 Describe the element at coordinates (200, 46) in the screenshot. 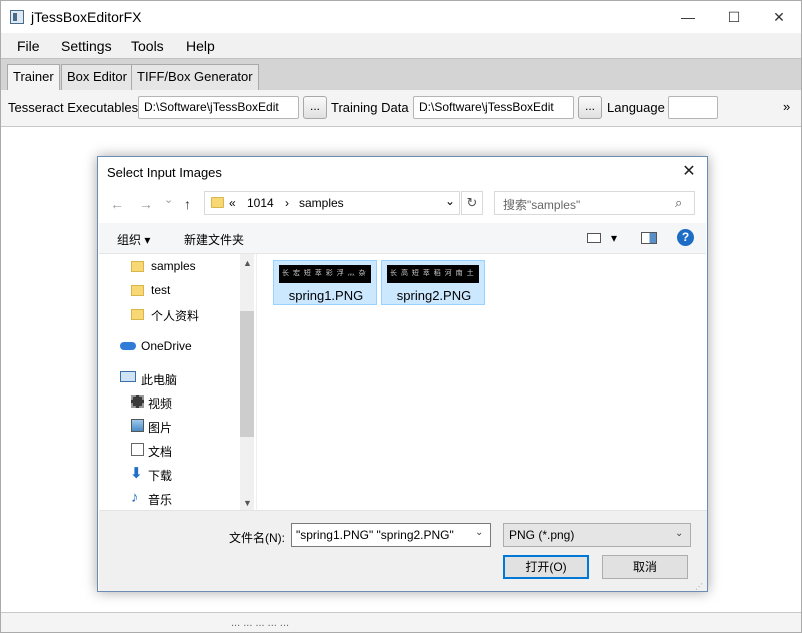

I see `menu-help: Help` at that location.